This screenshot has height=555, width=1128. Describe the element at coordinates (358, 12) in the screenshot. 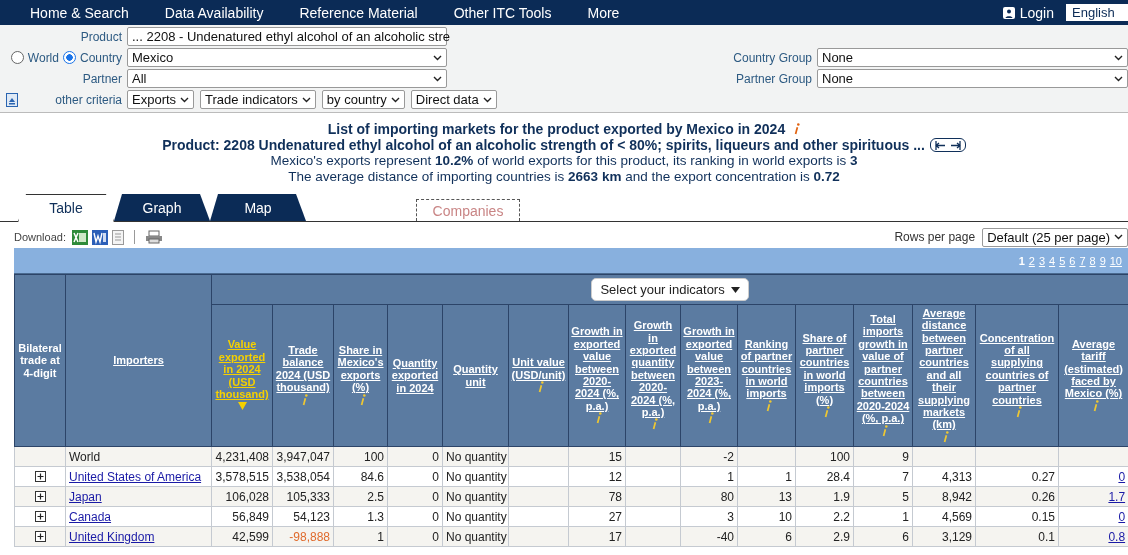

I see `nav-link: Reference Material` at that location.